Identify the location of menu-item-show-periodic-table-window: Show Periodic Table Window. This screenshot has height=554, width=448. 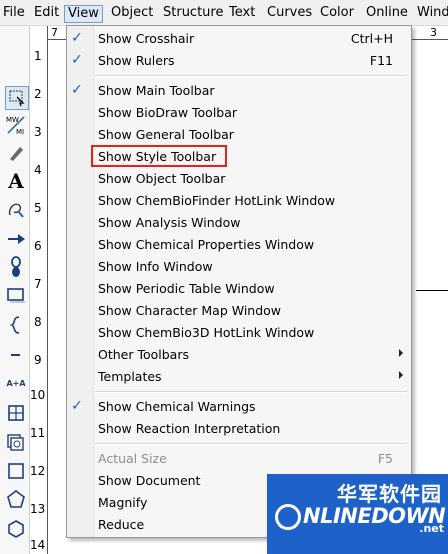
(239, 289).